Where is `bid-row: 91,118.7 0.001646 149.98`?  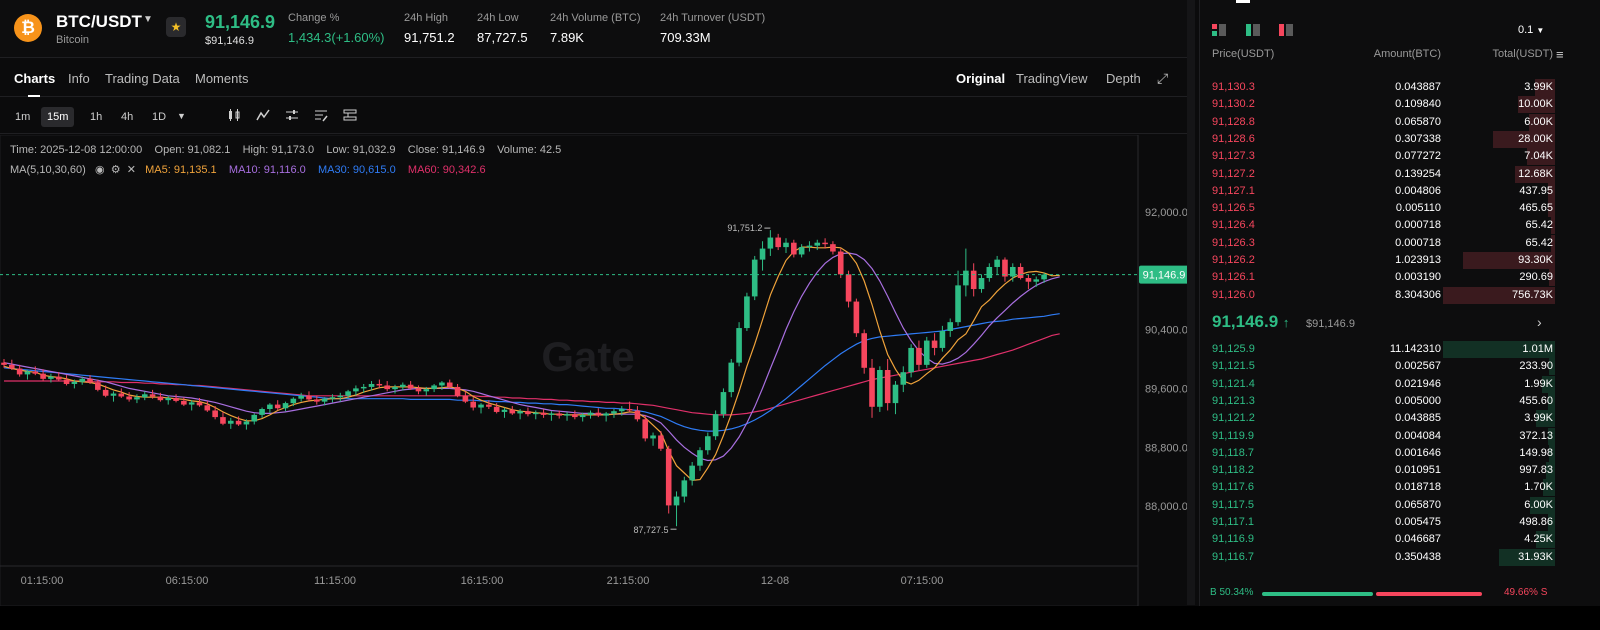 bid-row: 91,118.7 0.001646 149.98 is located at coordinates (1400, 453).